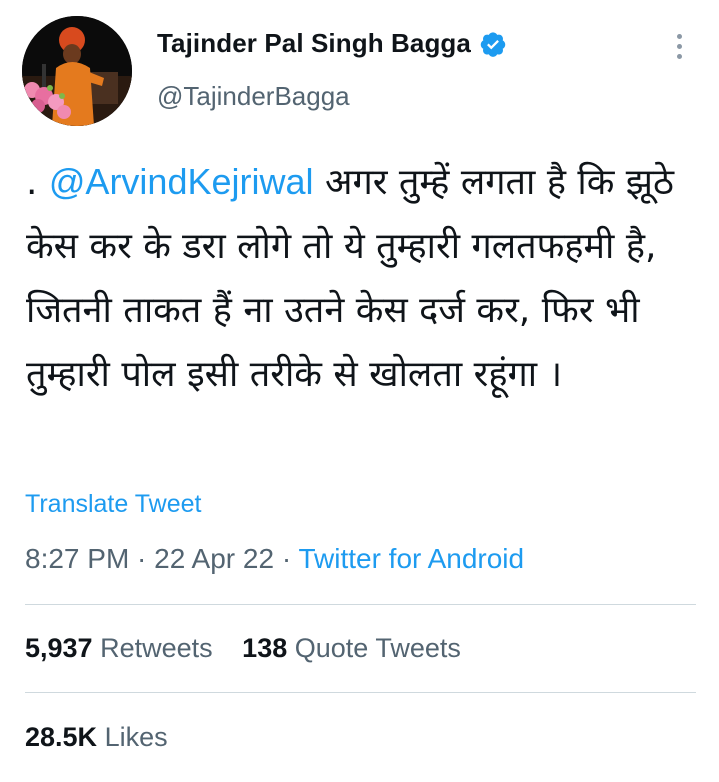 The height and width of the screenshot is (782, 719). I want to click on quote-tweets-stat: 138 Quote Tweets, so click(351, 648).